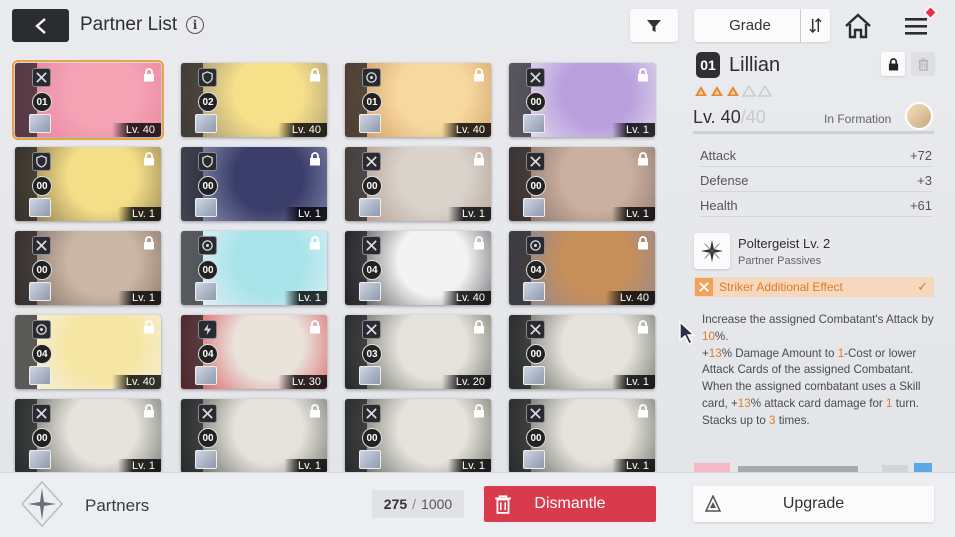 The width and height of the screenshot is (955, 537). What do you see at coordinates (815, 25) in the screenshot?
I see `sort-order-icon` at bounding box center [815, 25].